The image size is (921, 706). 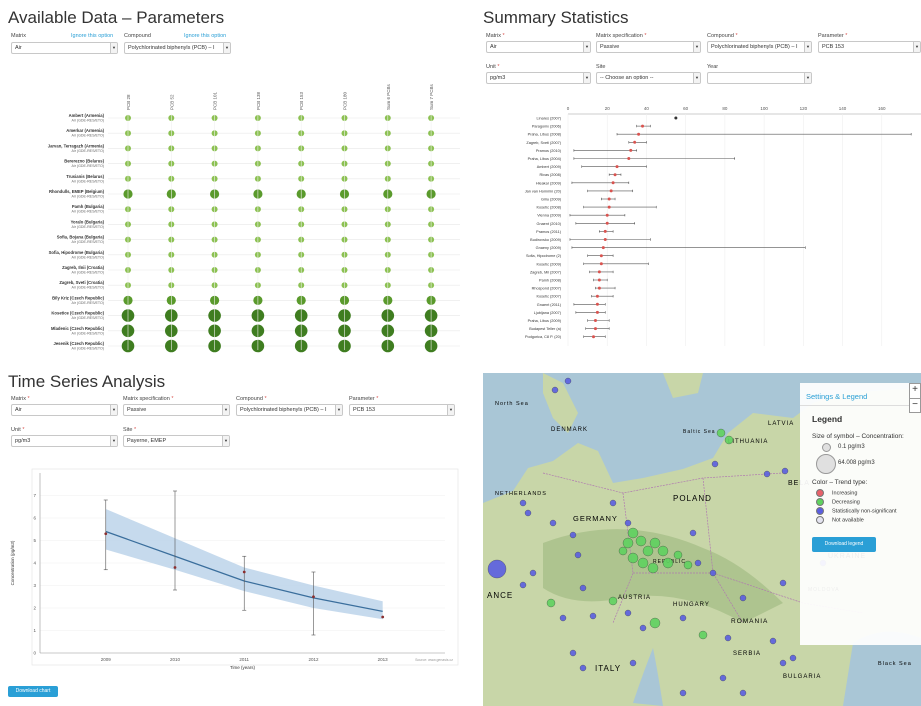 I want to click on ts-site-select: Payerne, EMEP ▼, so click(x=176, y=441).